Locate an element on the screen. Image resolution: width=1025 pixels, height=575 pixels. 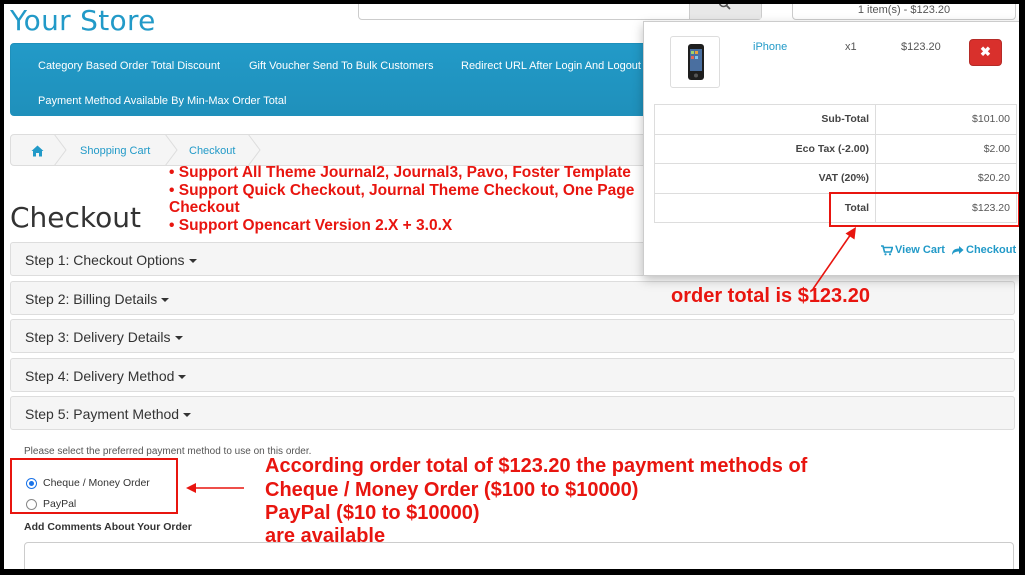
cart-item-price: $123.20 is located at coordinates (921, 47).